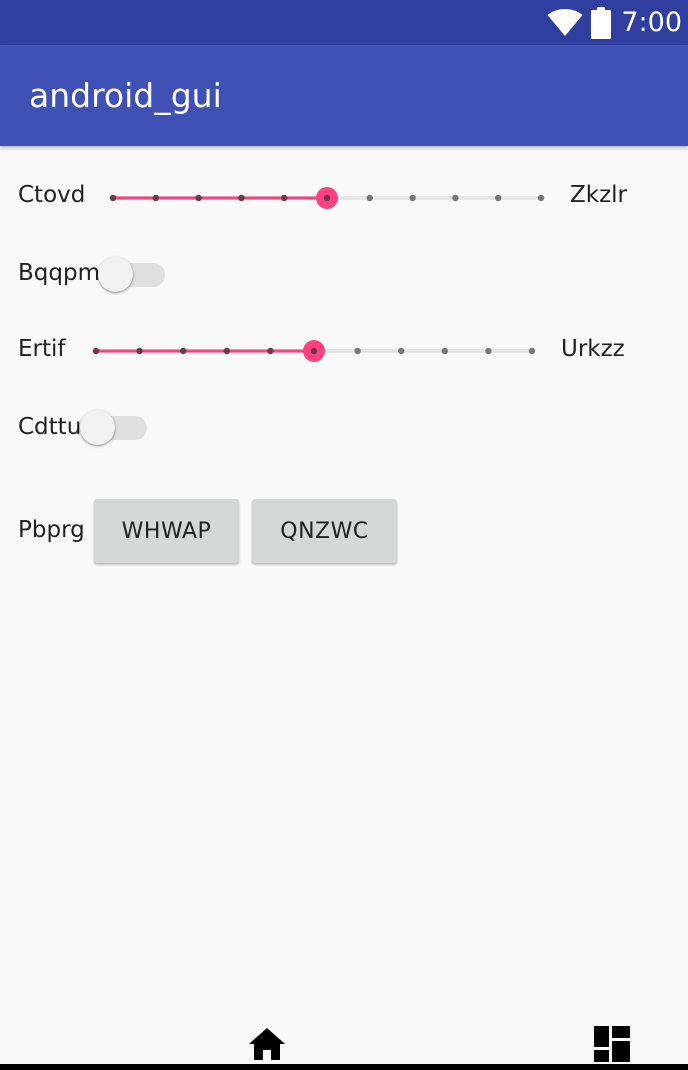 The width and height of the screenshot is (688, 1070). Describe the element at coordinates (166, 531) in the screenshot. I see `whwap-button: WHWAP` at that location.